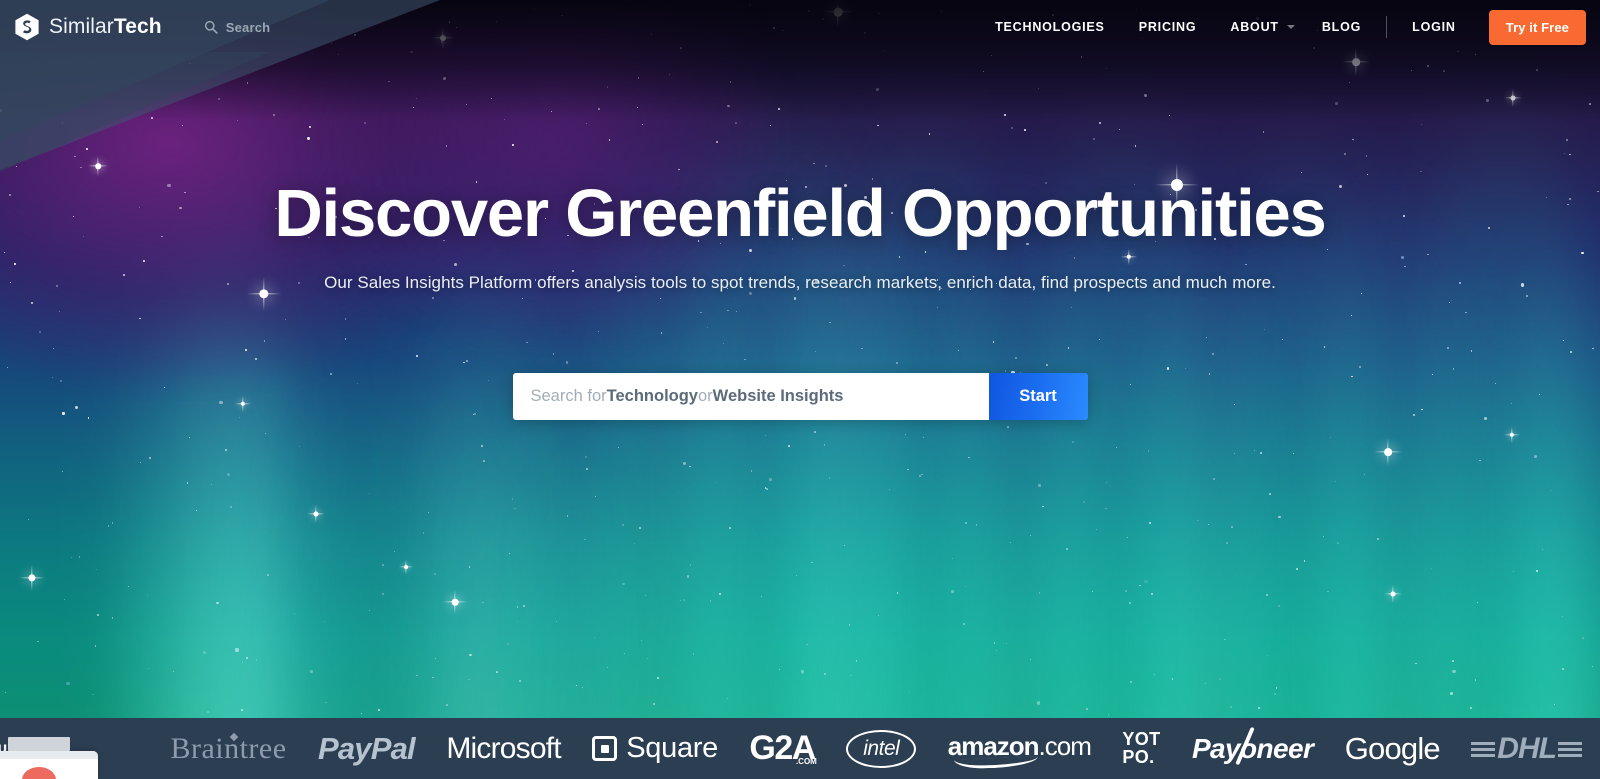 The height and width of the screenshot is (779, 1600). What do you see at coordinates (1258, 27) in the screenshot?
I see `nav-item-about: ABOUT` at bounding box center [1258, 27].